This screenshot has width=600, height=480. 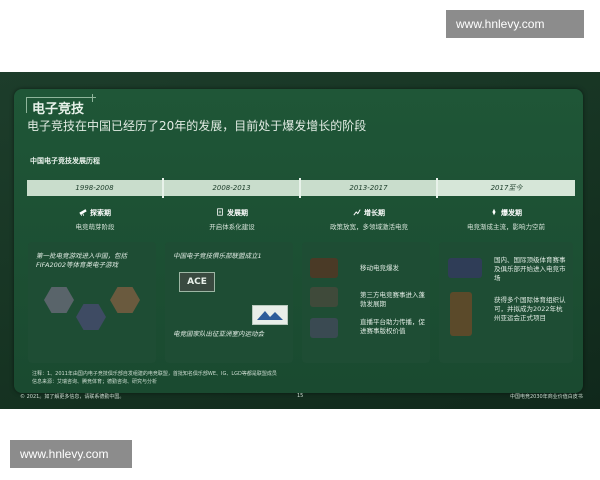 I want to click on timeline-period-3: 2013-2017, so click(x=368, y=188).